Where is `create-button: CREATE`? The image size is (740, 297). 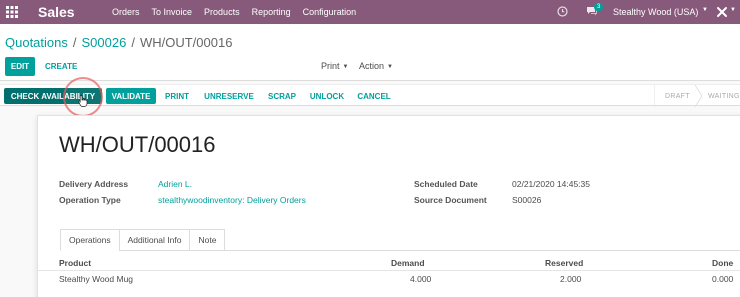
create-button: CREATE is located at coordinates (61, 66).